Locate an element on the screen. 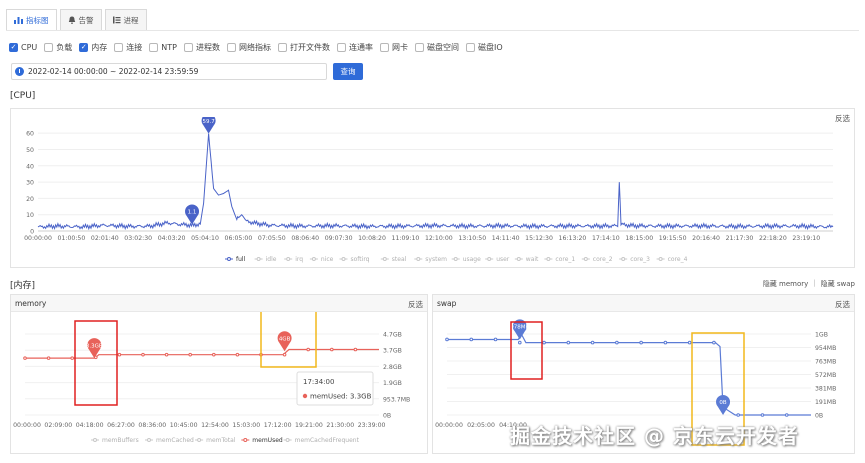 The height and width of the screenshot is (463, 865). metric-label: 负载 is located at coordinates (64, 47).